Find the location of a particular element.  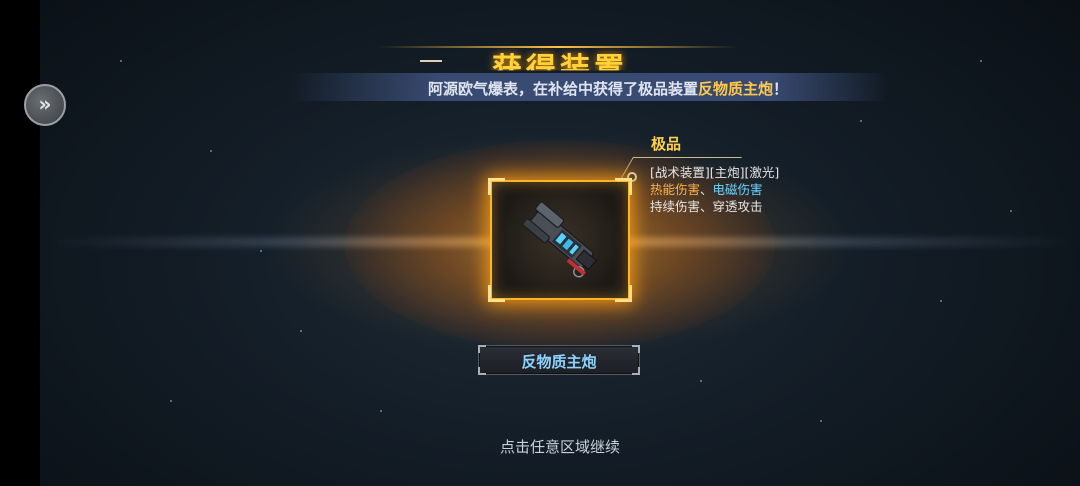

item-name-plate: 反物质主炮 is located at coordinates (559, 360).